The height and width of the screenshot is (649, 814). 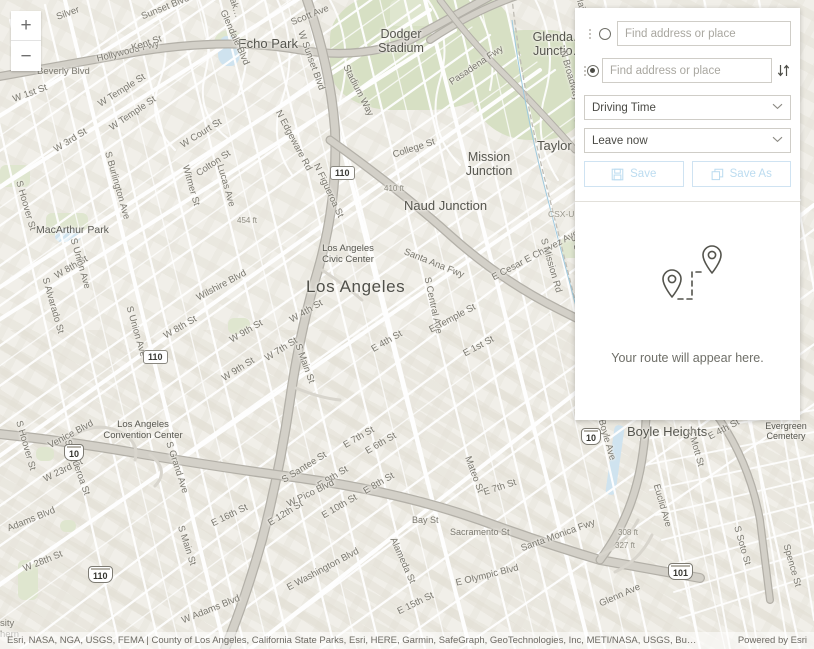 I want to click on swap-stops-icon, so click(x=783, y=70).